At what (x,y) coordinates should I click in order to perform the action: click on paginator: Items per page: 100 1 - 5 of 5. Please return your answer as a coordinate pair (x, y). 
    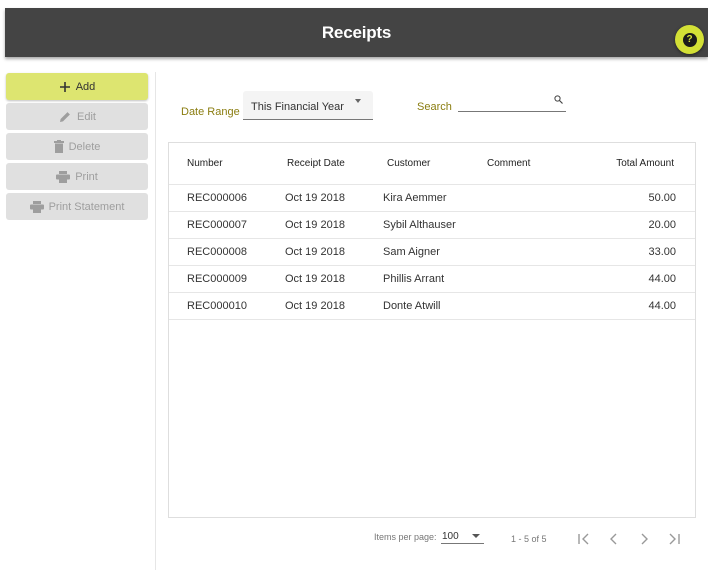
    Looking at the image, I should click on (354, 539).